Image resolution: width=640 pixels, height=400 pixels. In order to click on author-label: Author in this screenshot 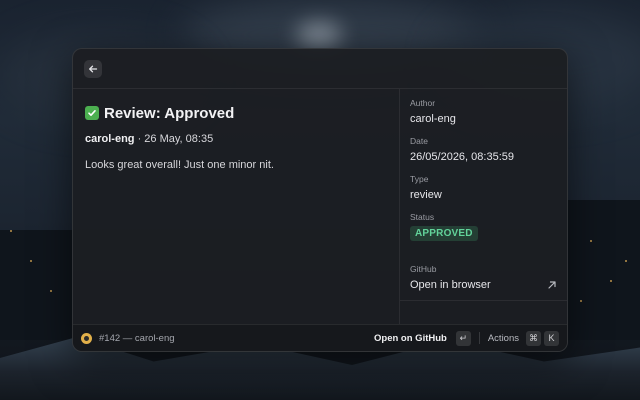, I will do `click(423, 103)`.